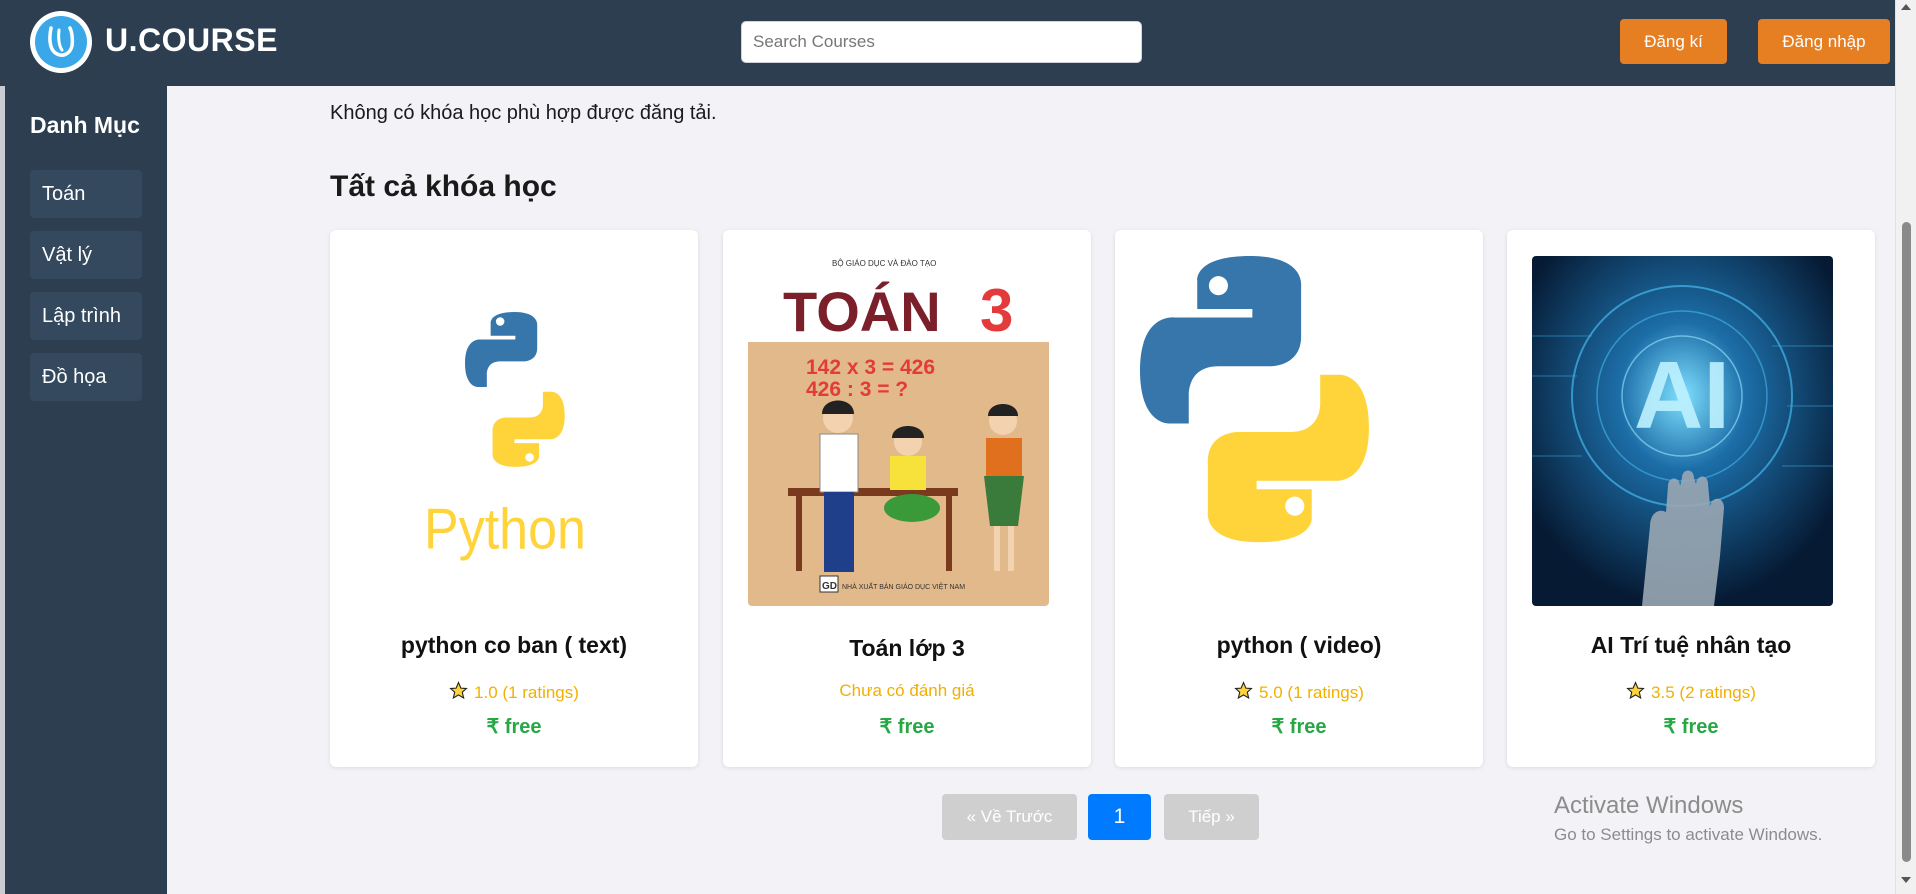  Describe the element at coordinates (1703, 692) in the screenshot. I see `rating-text: 3.5 (2 ratings)` at that location.